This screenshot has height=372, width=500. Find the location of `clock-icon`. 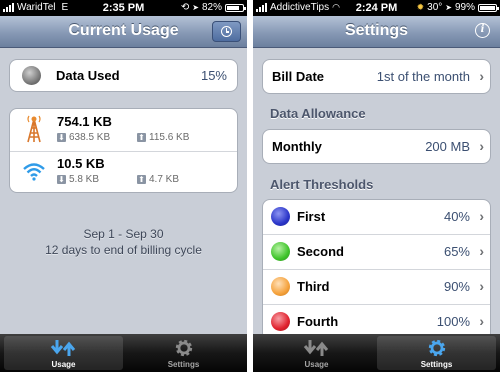

clock-icon is located at coordinates (226, 31).